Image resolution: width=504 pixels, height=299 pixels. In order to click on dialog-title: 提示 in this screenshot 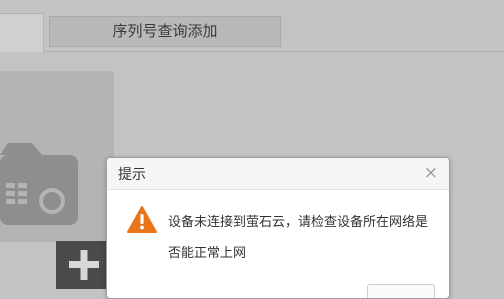, I will do `click(132, 175)`.